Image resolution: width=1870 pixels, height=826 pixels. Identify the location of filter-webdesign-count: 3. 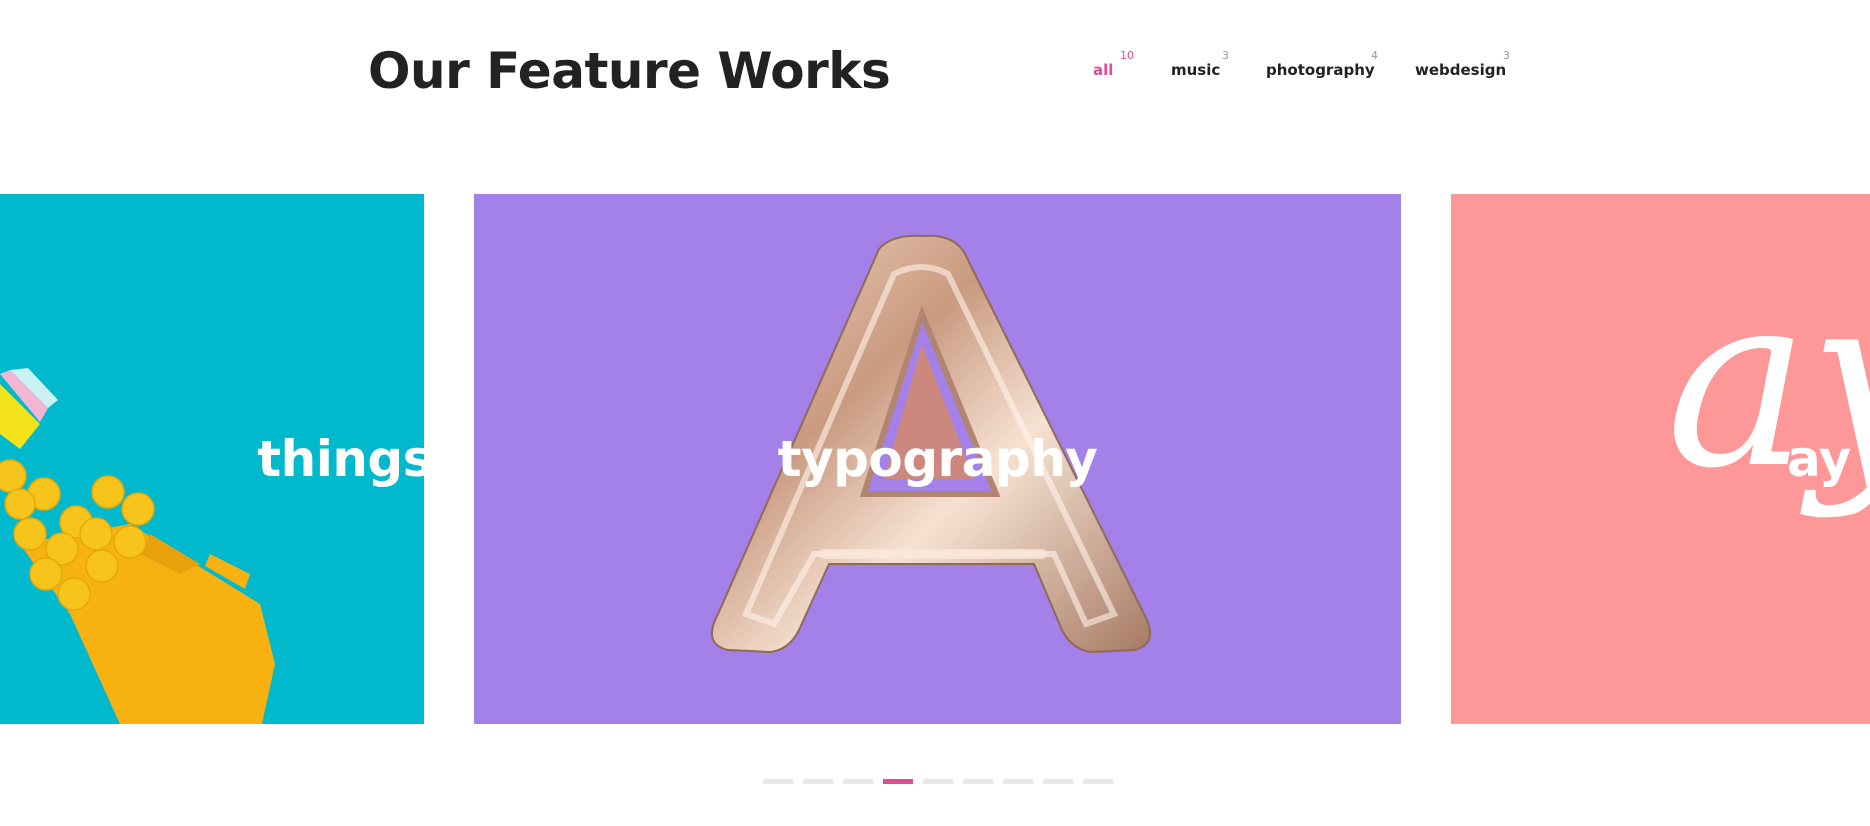
(1506, 55).